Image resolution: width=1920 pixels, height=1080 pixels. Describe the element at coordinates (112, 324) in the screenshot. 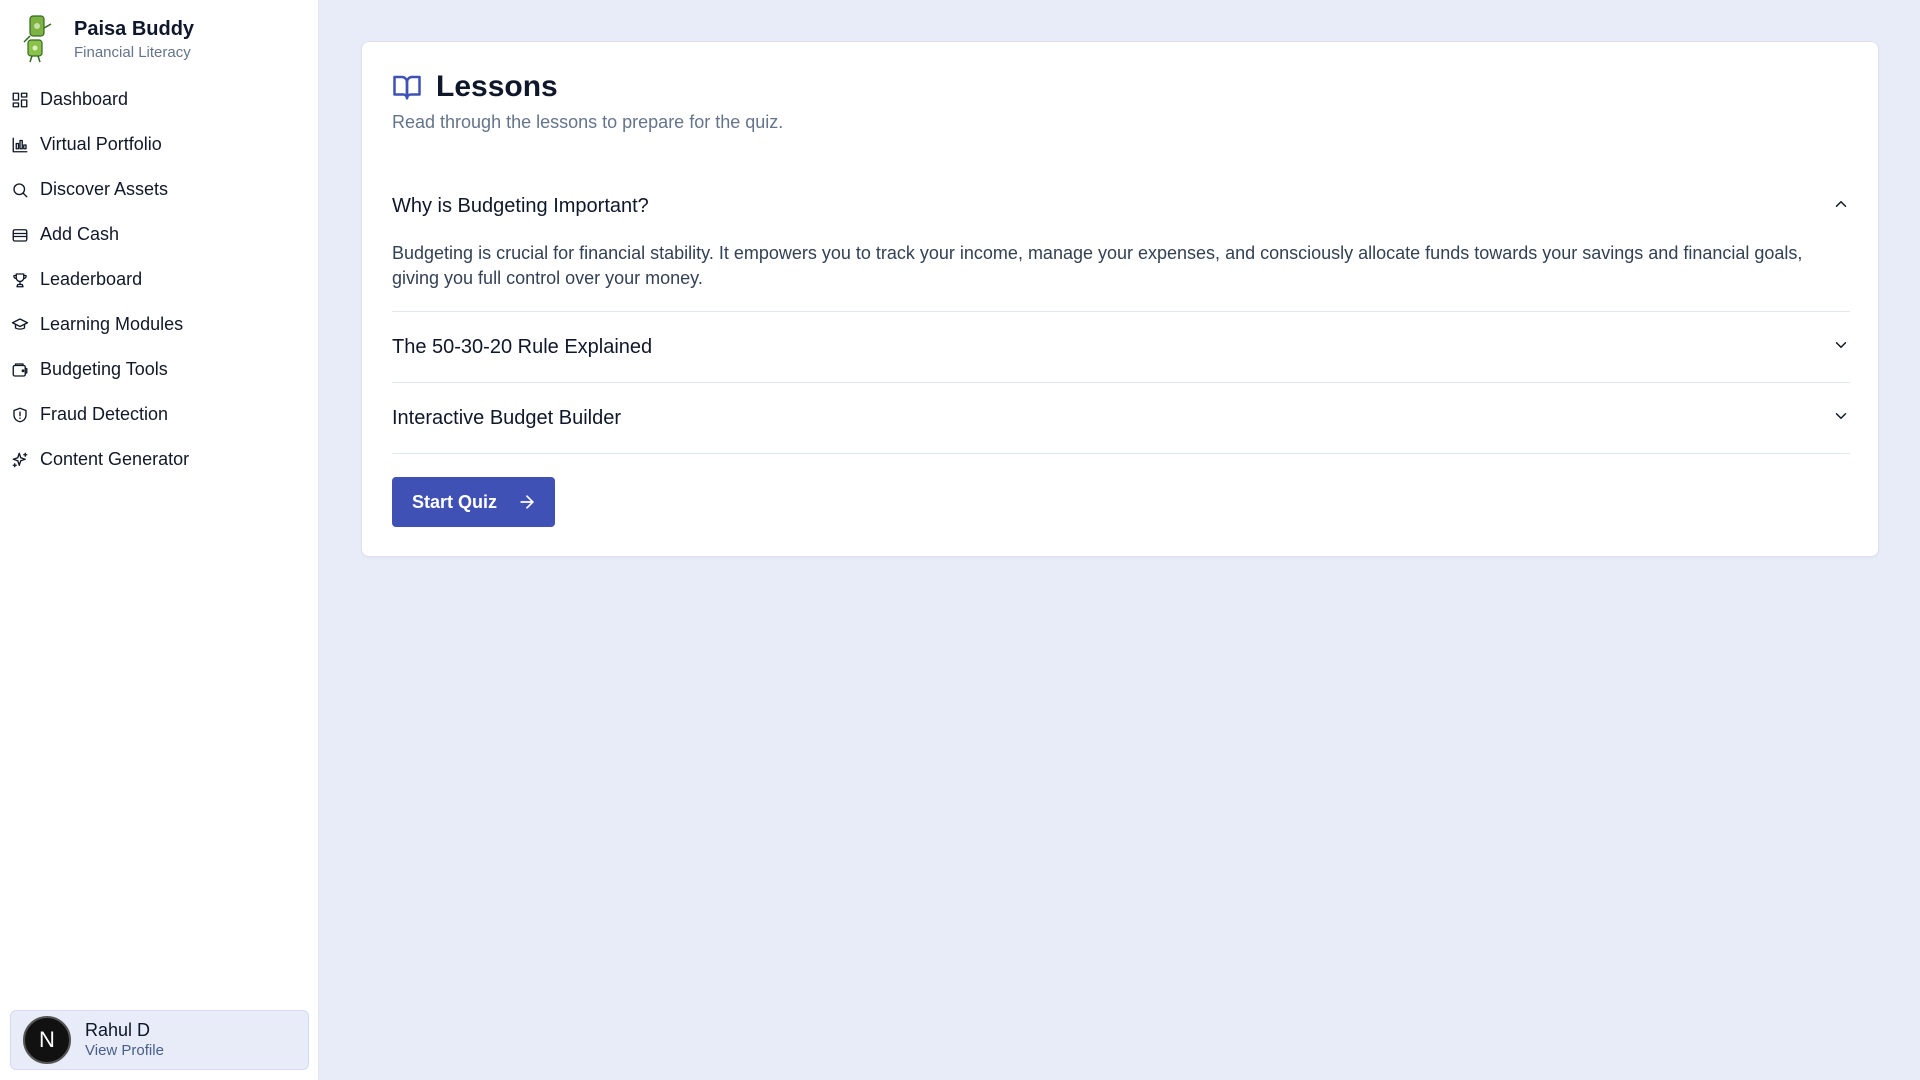

I see `sidebar-item-label: Learning Modules` at that location.